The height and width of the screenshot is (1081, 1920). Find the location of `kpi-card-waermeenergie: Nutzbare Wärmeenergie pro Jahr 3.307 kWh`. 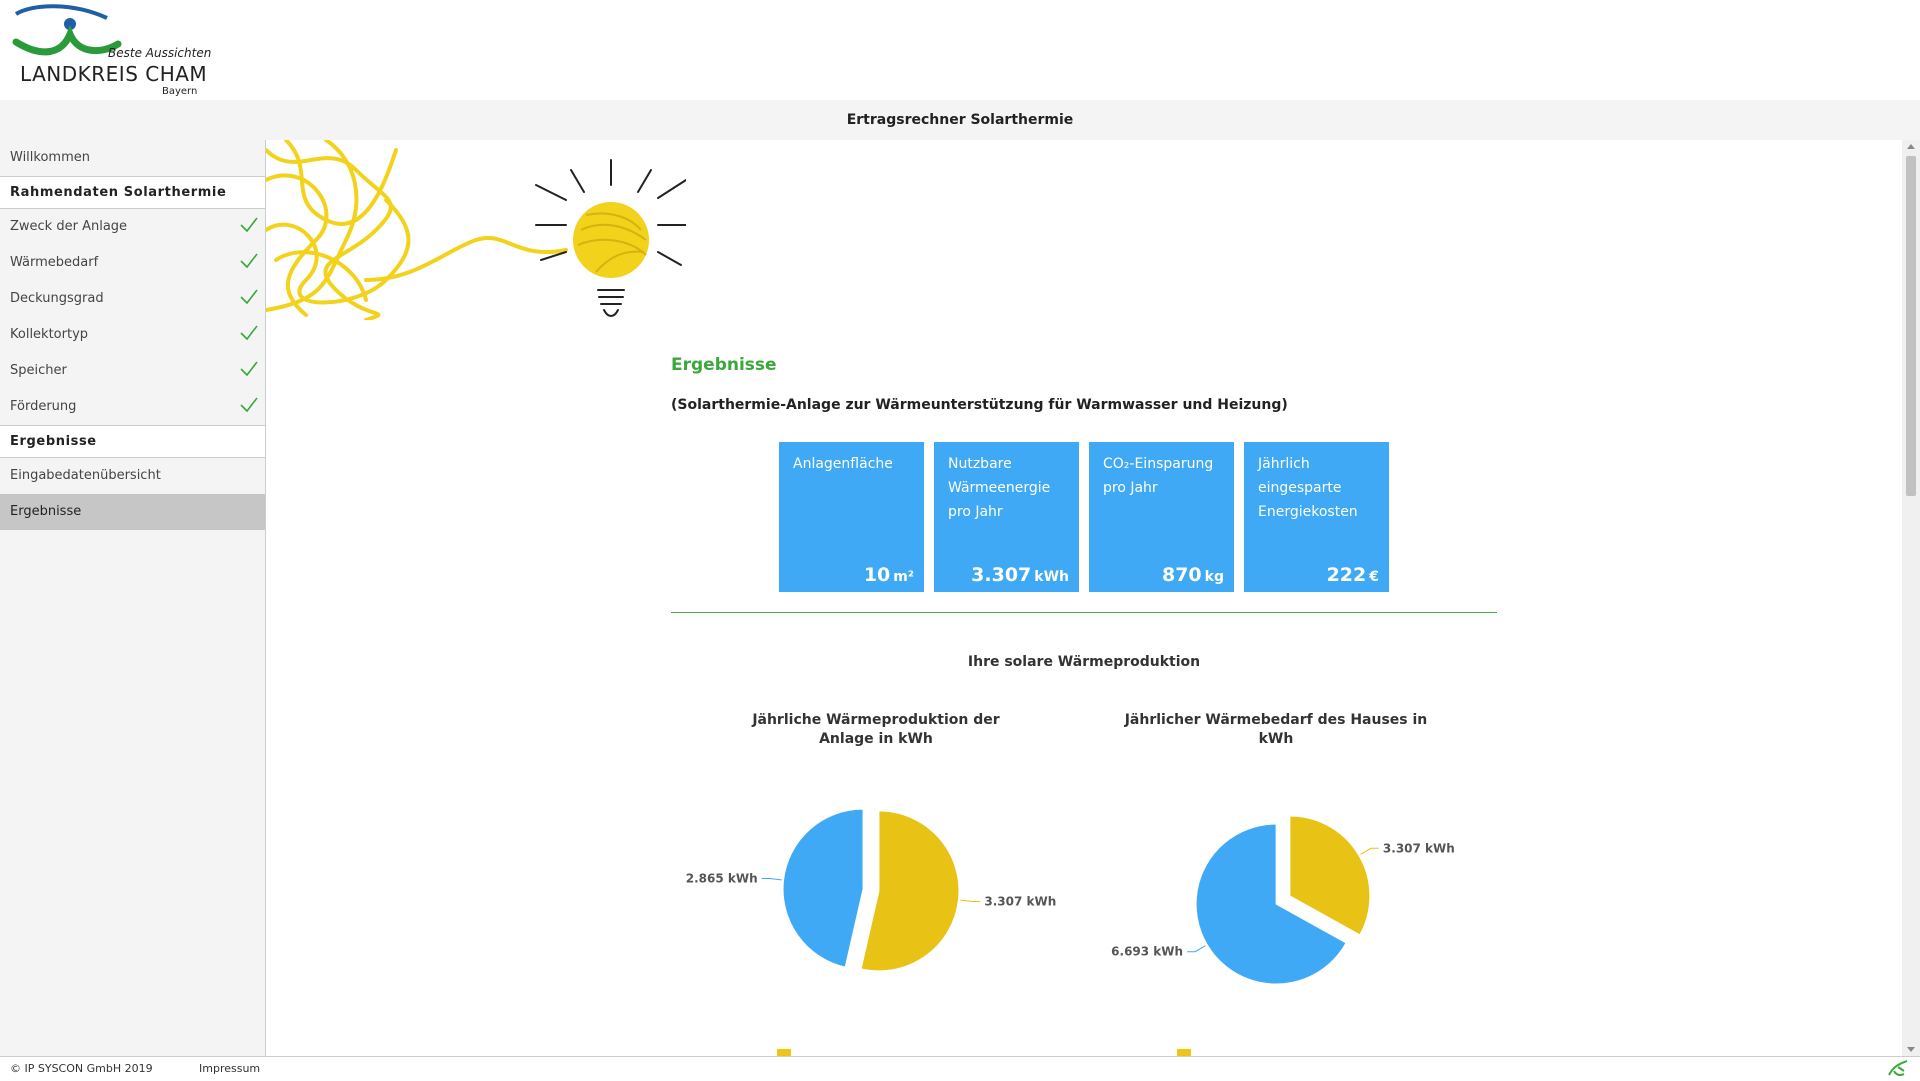

kpi-card-waermeenergie: Nutzbare Wärmeenergie pro Jahr 3.307 kWh is located at coordinates (1006, 517).